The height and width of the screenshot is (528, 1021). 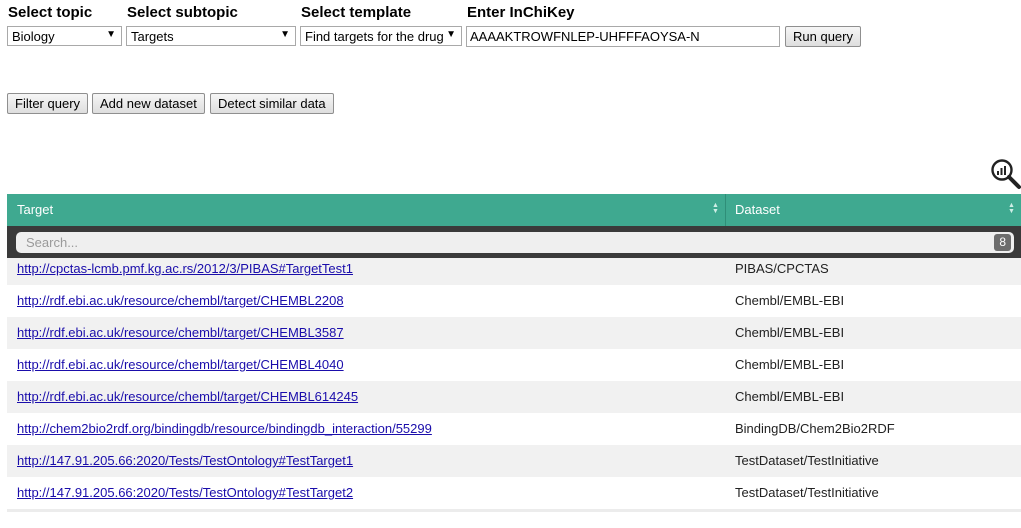 I want to click on subtopic-select-value: Targets, so click(x=152, y=36).